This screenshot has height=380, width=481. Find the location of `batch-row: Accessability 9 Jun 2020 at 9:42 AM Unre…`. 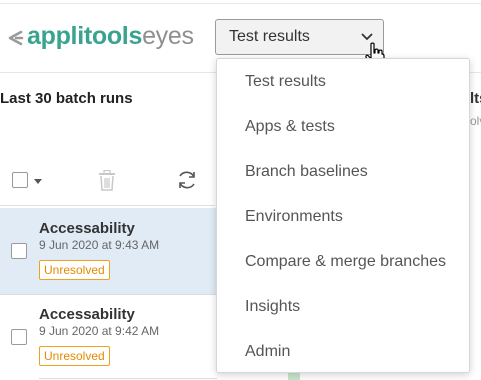

batch-row: Accessability 9 Jun 2020 at 9:42 AM Unre… is located at coordinates (108, 337).